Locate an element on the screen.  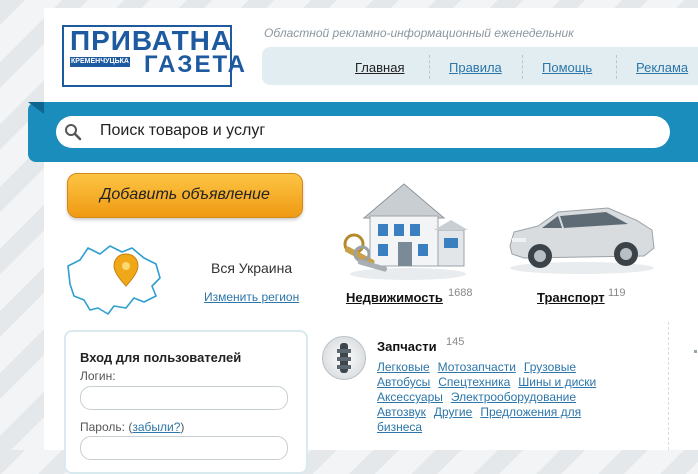
column-divider is located at coordinates (669, 386).